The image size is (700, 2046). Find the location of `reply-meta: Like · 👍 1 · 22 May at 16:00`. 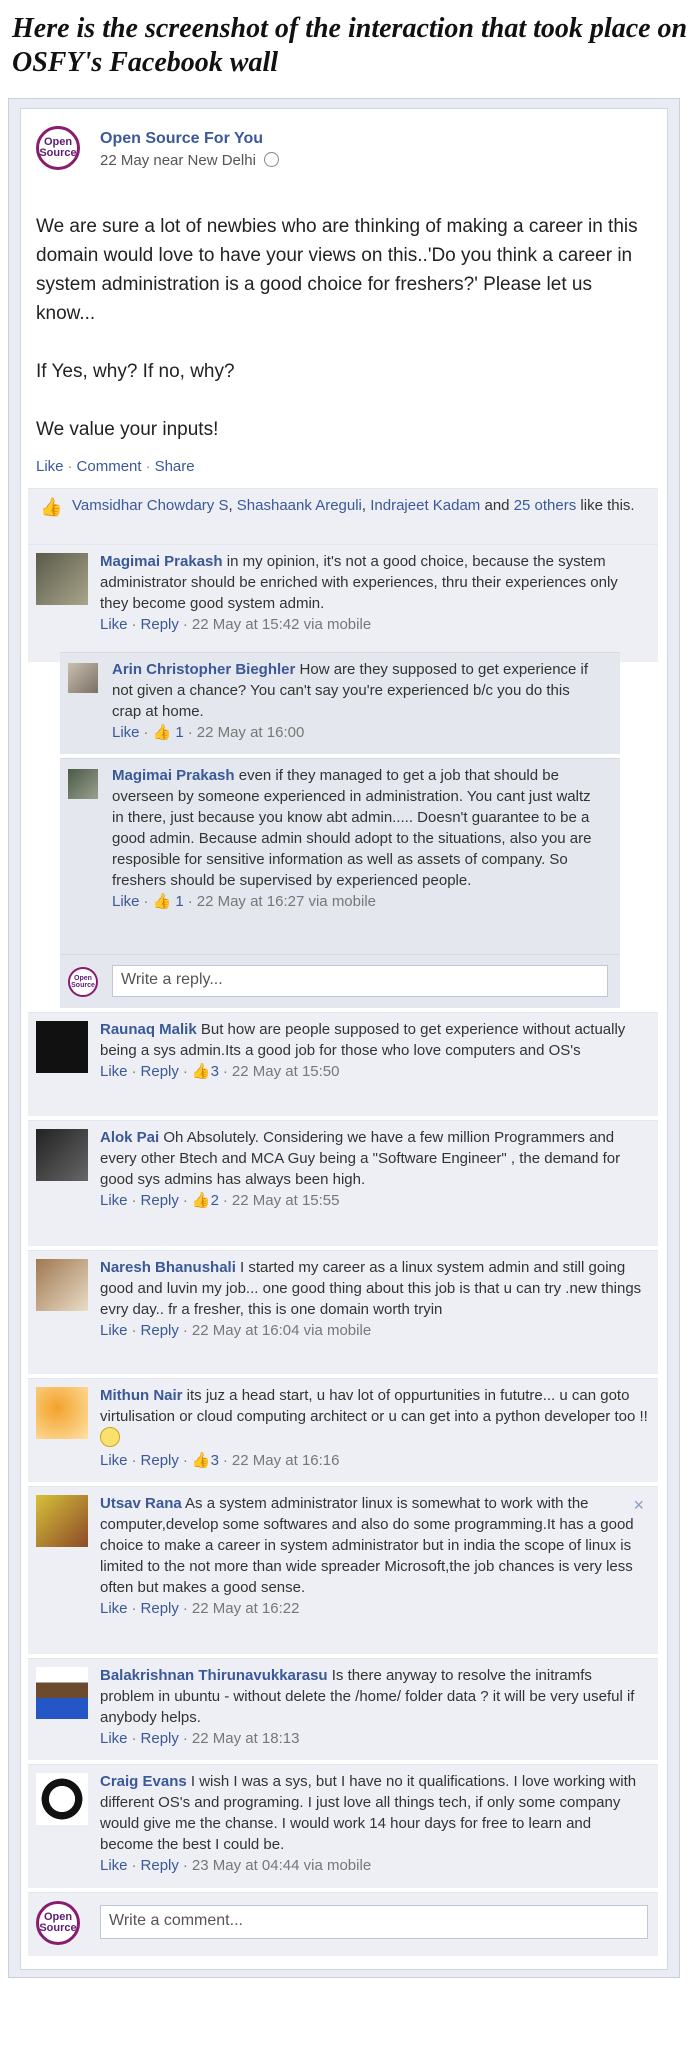

reply-meta: Like · 👍 1 · 22 May at 16:00 is located at coordinates (357, 732).